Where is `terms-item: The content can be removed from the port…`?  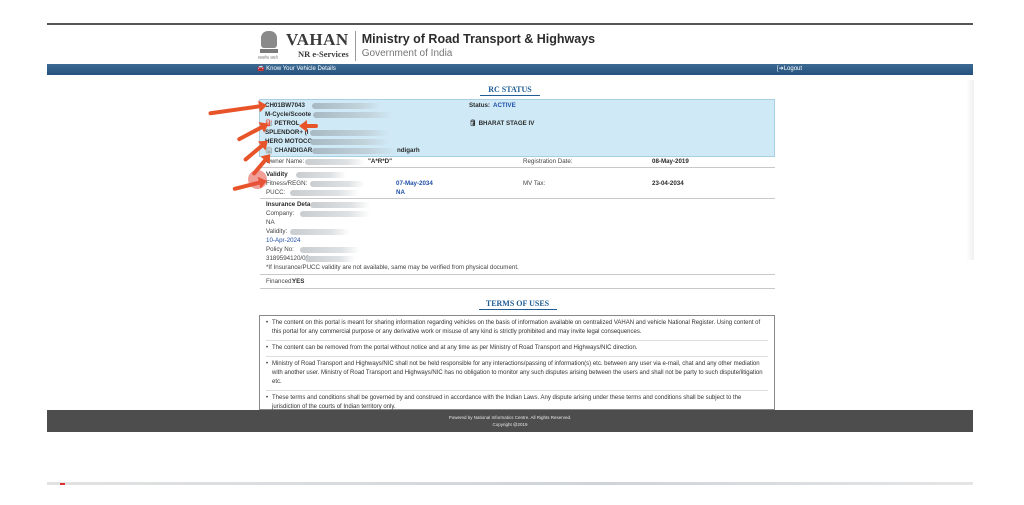 terms-item: The content can be removed from the port… is located at coordinates (517, 350).